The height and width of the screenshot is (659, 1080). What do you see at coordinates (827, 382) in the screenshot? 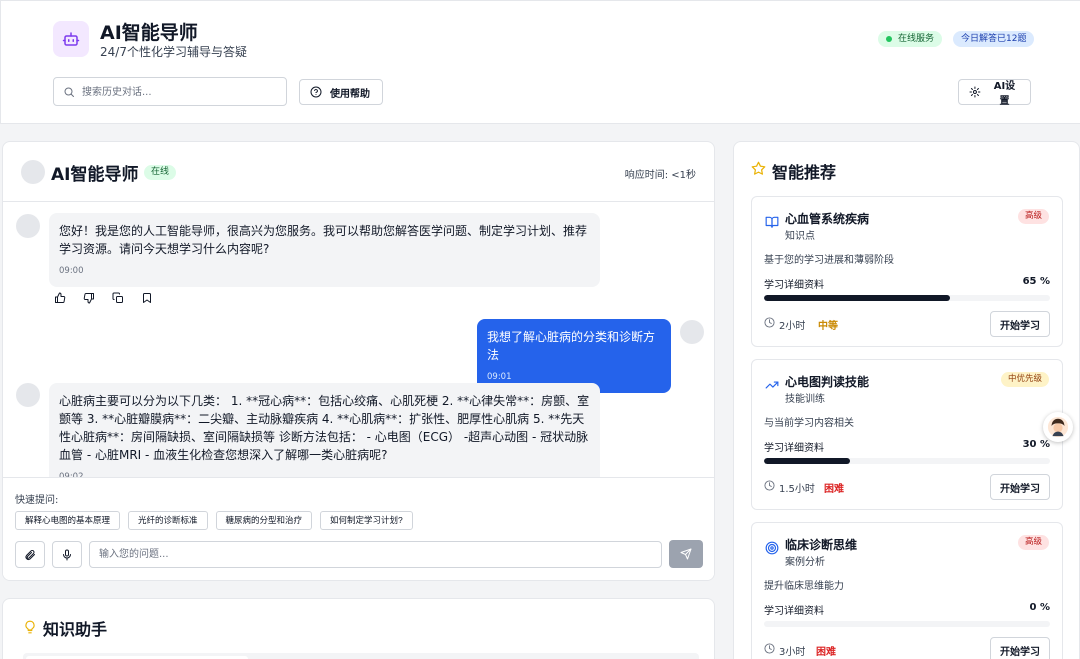
I see `card-title: 心电图判读技能` at bounding box center [827, 382].